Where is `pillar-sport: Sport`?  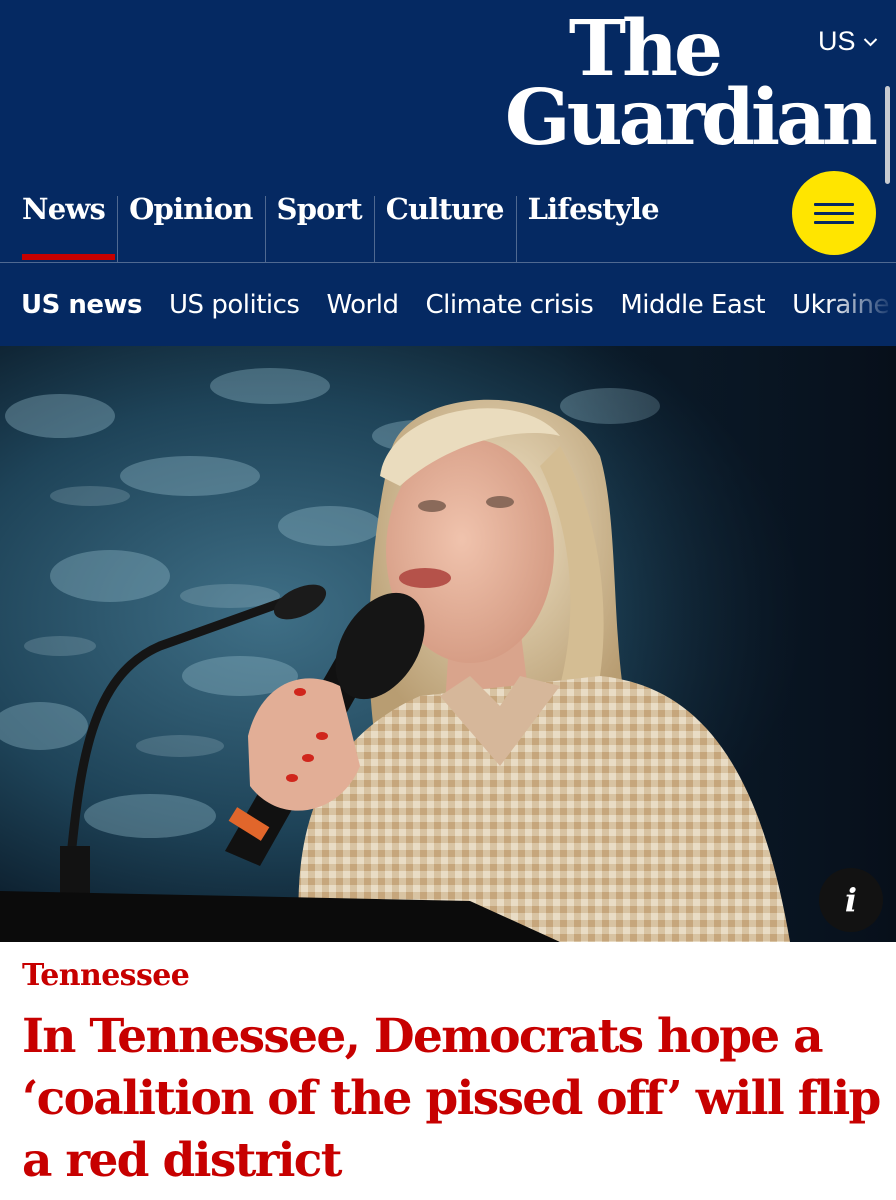 pillar-sport: Sport is located at coordinates (319, 220).